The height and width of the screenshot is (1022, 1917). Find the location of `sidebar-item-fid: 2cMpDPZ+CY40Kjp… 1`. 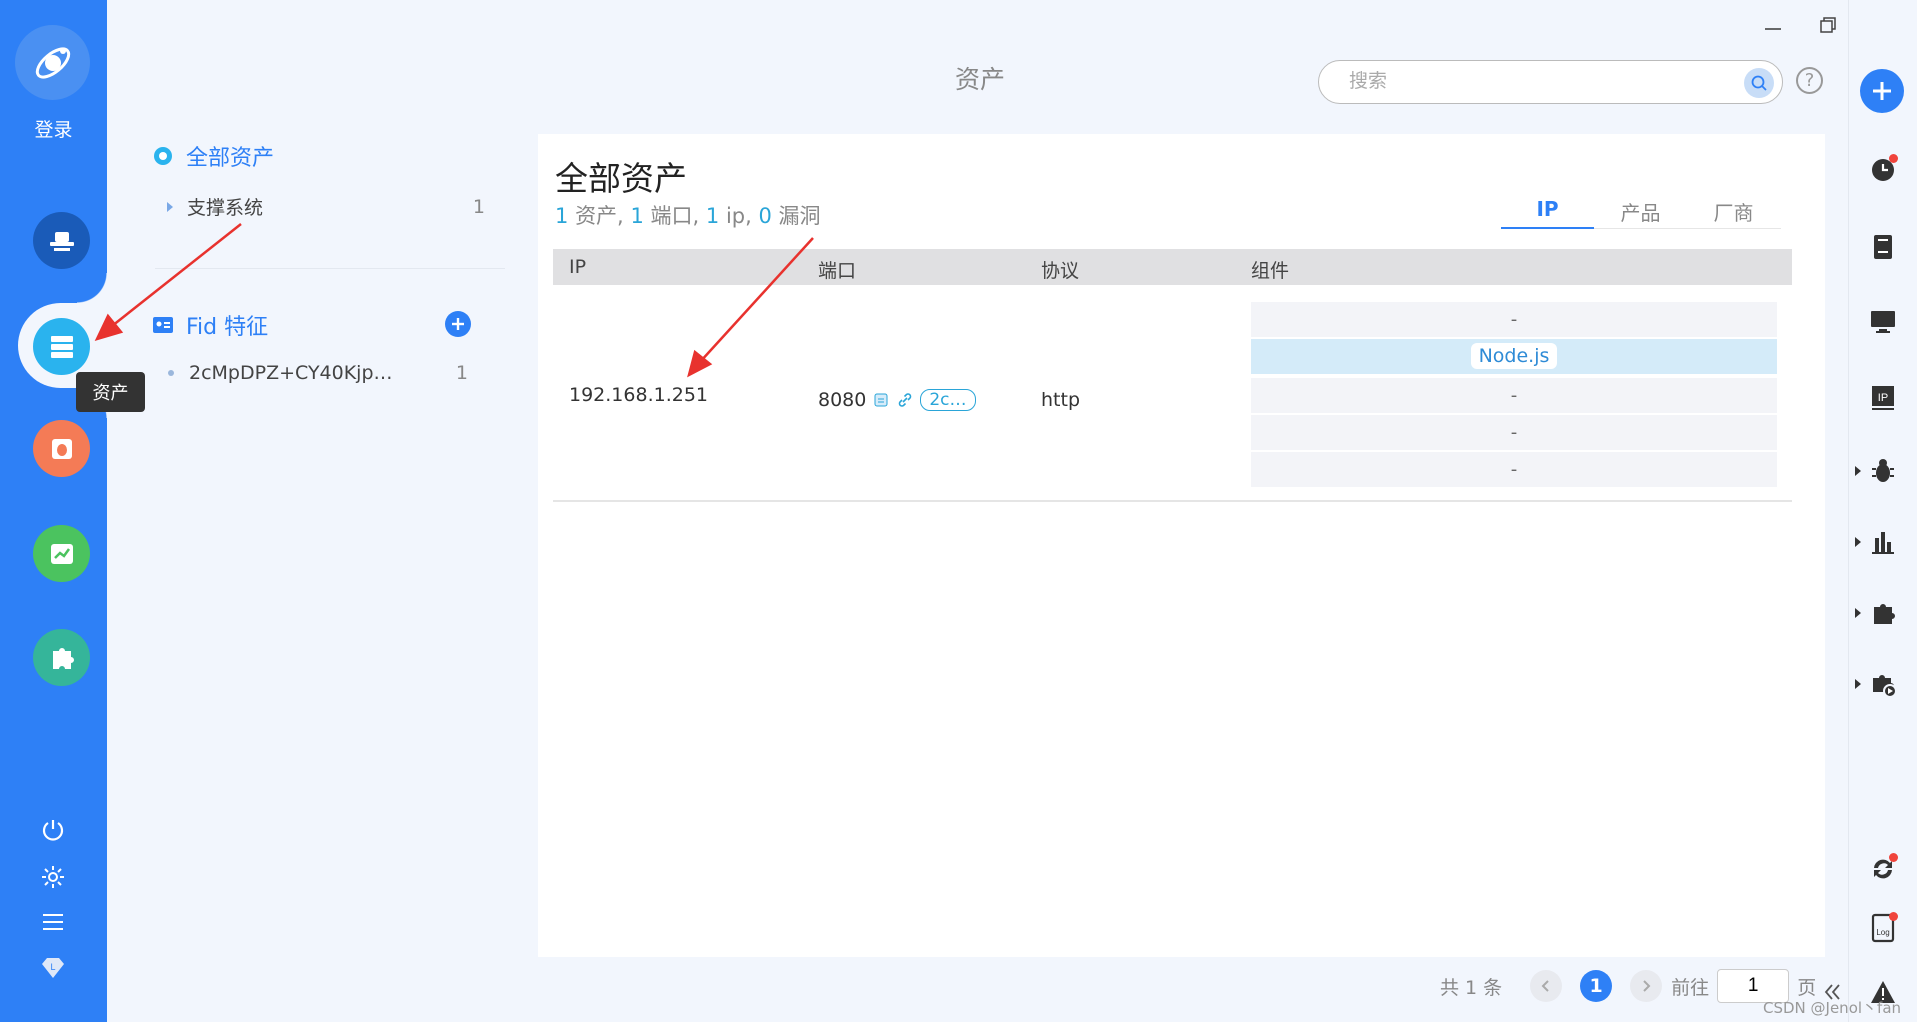

sidebar-item-fid: 2cMpDPZ+CY40Kjp… 1 is located at coordinates (318, 373).